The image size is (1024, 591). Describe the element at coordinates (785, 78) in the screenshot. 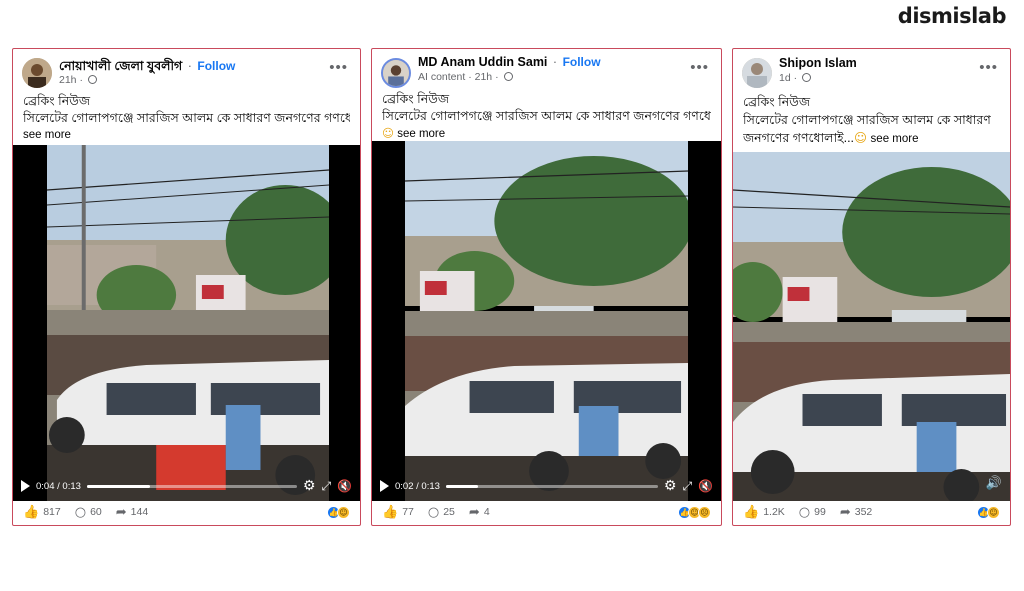

I see `post-time: 1d` at that location.